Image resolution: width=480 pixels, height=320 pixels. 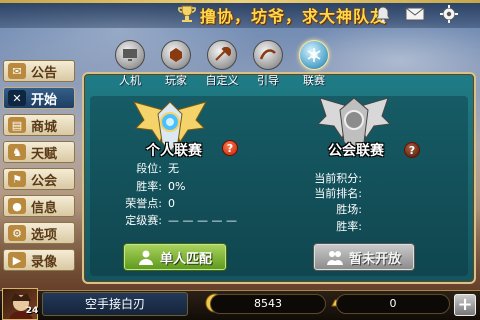 I want to click on level-badge: 24, so click(x=32, y=311).